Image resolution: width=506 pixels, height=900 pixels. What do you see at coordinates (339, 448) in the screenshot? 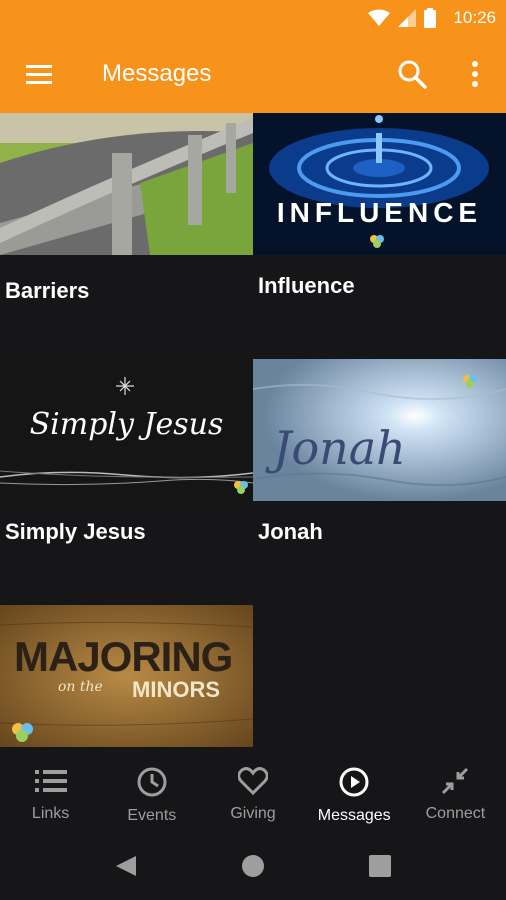
I see `thumb-text: Jonah` at bounding box center [339, 448].